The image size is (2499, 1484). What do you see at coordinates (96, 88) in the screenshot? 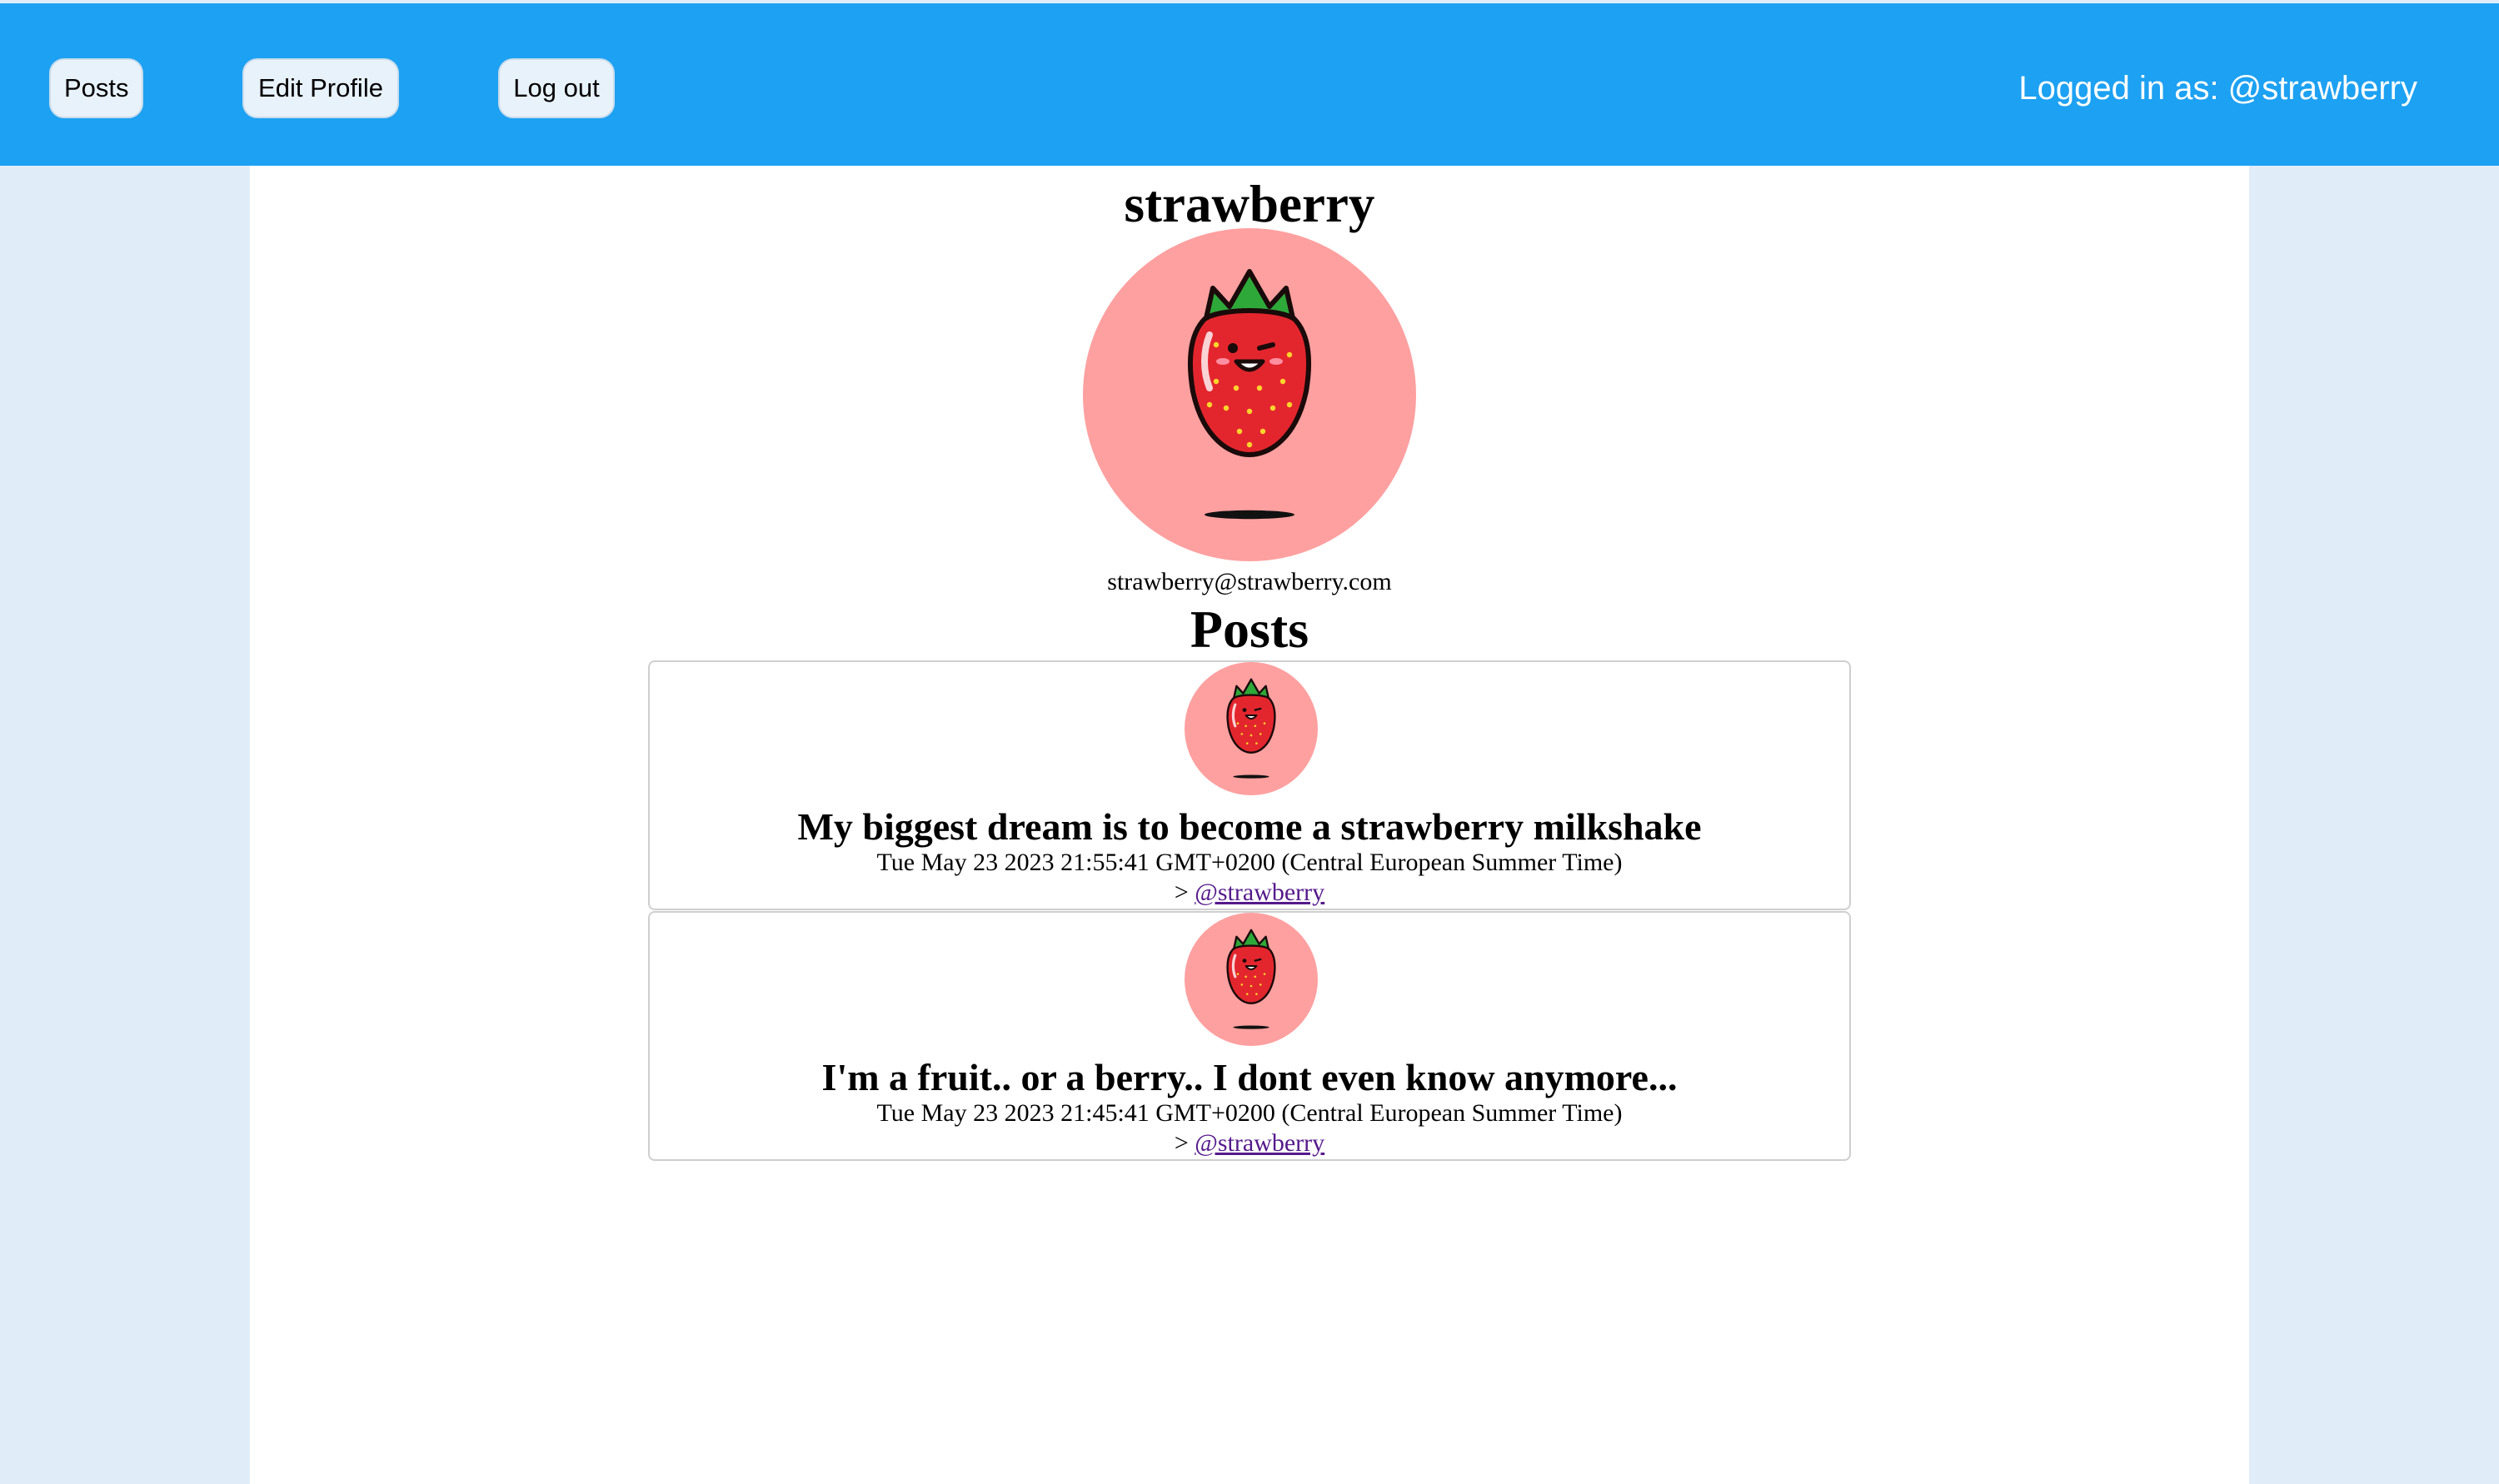
I see `posts-button: Posts` at bounding box center [96, 88].